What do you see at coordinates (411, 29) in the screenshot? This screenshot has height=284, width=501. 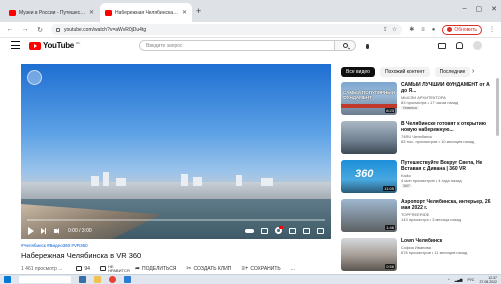 I see `extensions-icon: ✱` at bounding box center [411, 29].